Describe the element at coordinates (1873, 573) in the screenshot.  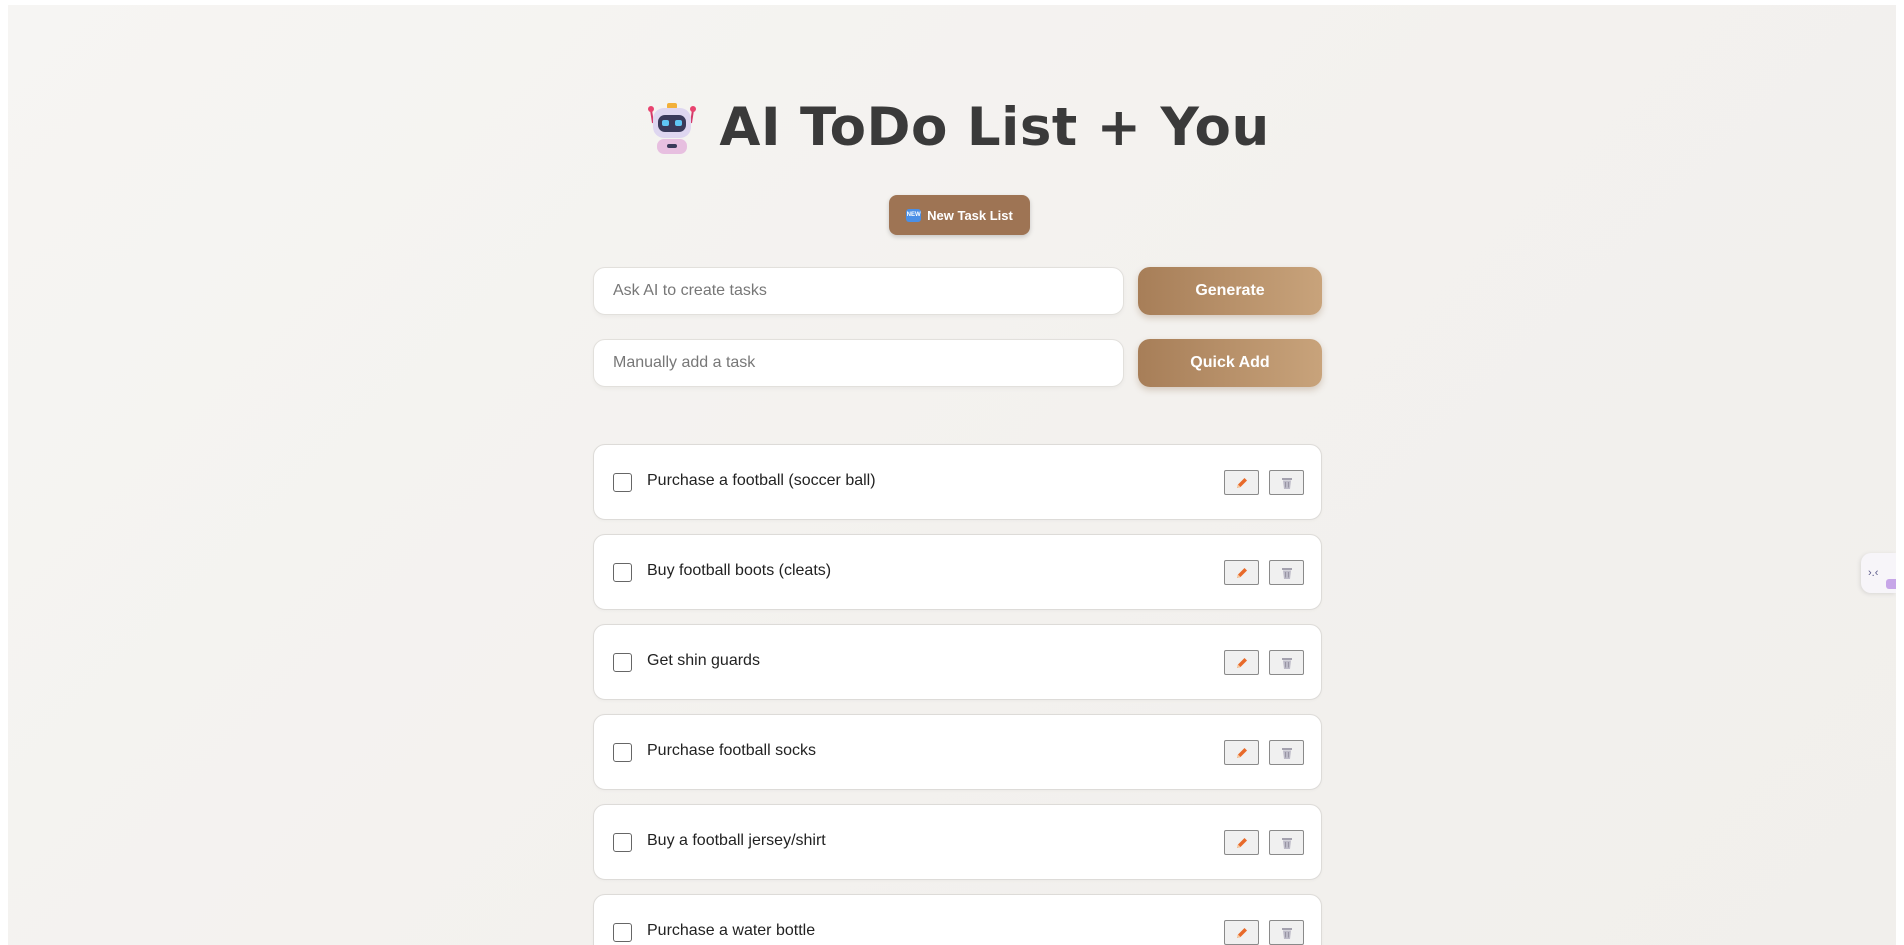
I see `collapse-icon: ›.‹` at that location.